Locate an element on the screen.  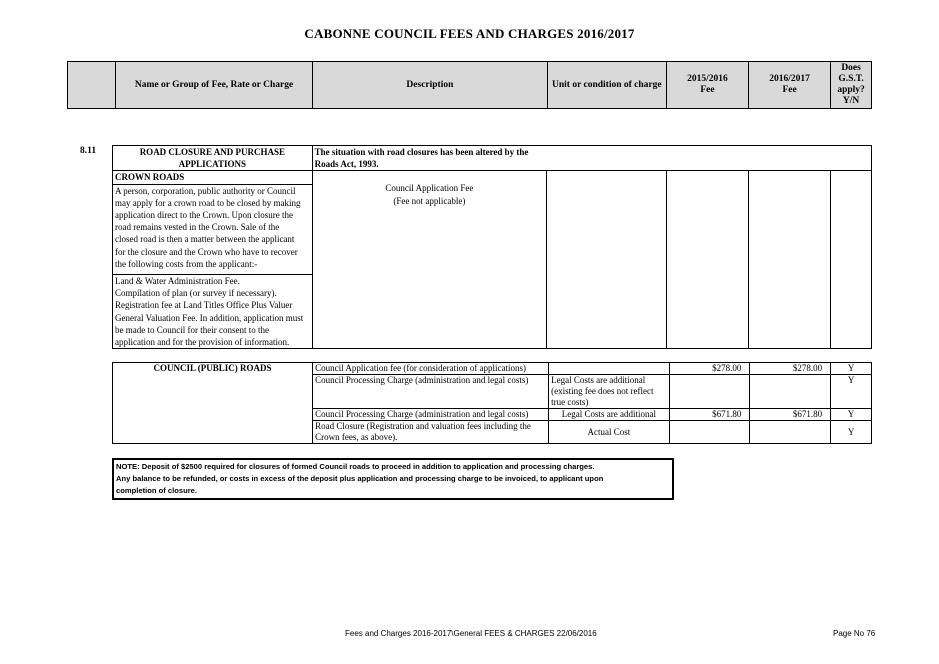
row-fee-2016: $278.00 is located at coordinates (790, 368).